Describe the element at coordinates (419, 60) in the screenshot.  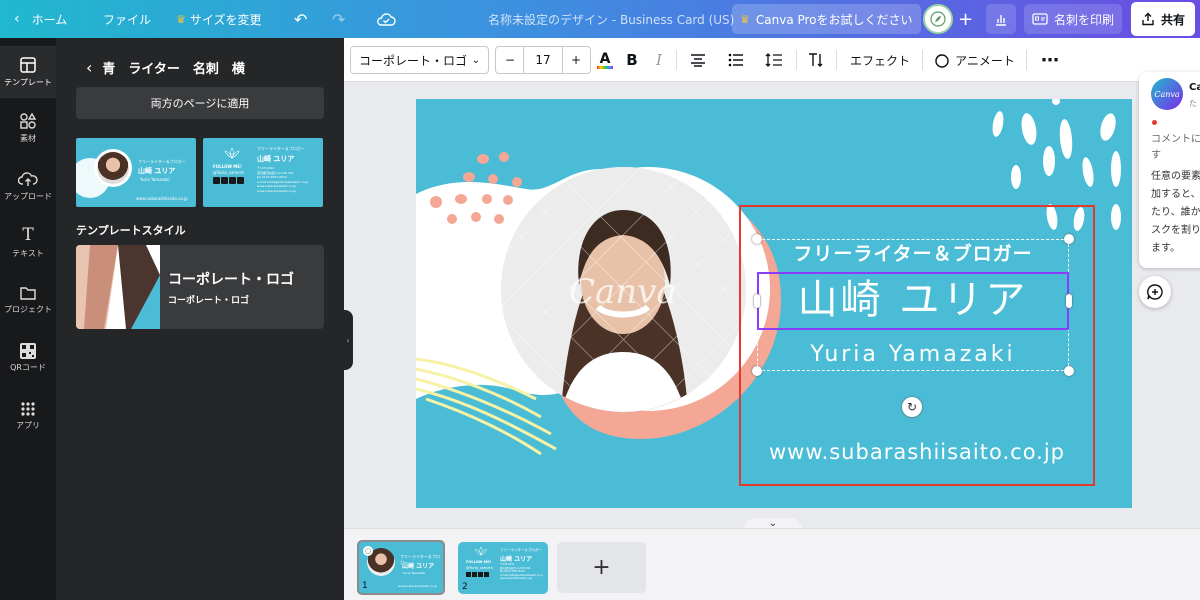
I see `font-family-select: コーポレート・ロゴ ⌄` at that location.